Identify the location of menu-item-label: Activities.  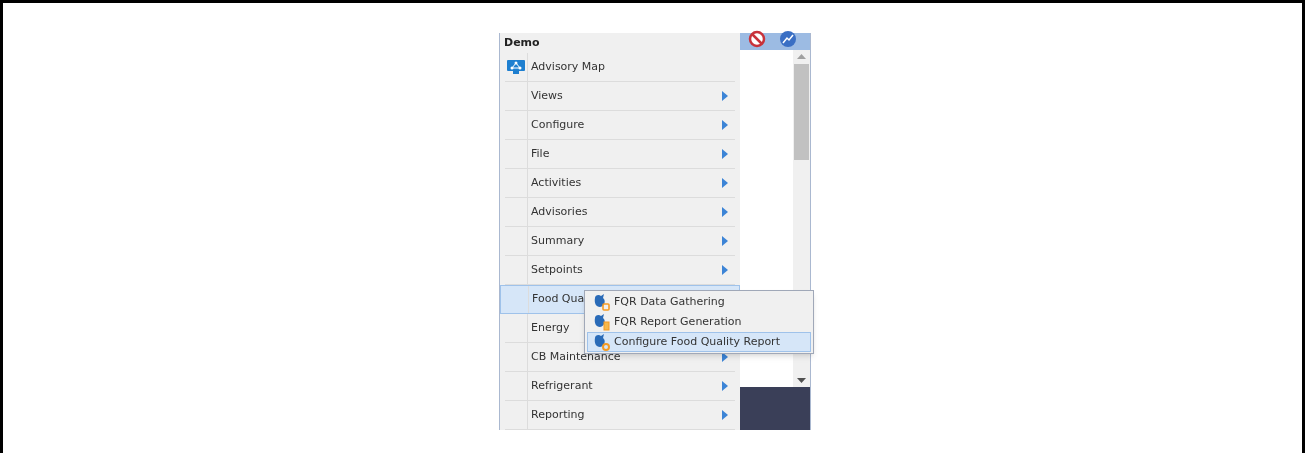
(556, 182).